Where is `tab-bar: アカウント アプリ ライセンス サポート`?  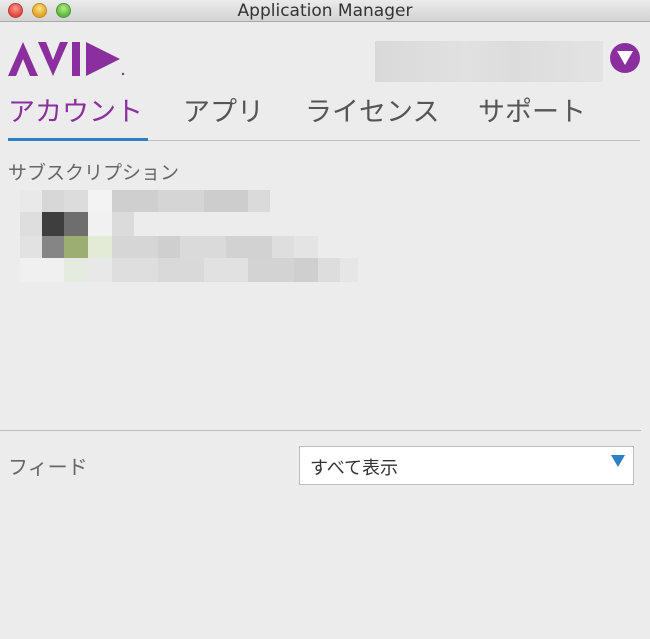
tab-bar: アカウント アプリ ライセンス サポート is located at coordinates (325, 119).